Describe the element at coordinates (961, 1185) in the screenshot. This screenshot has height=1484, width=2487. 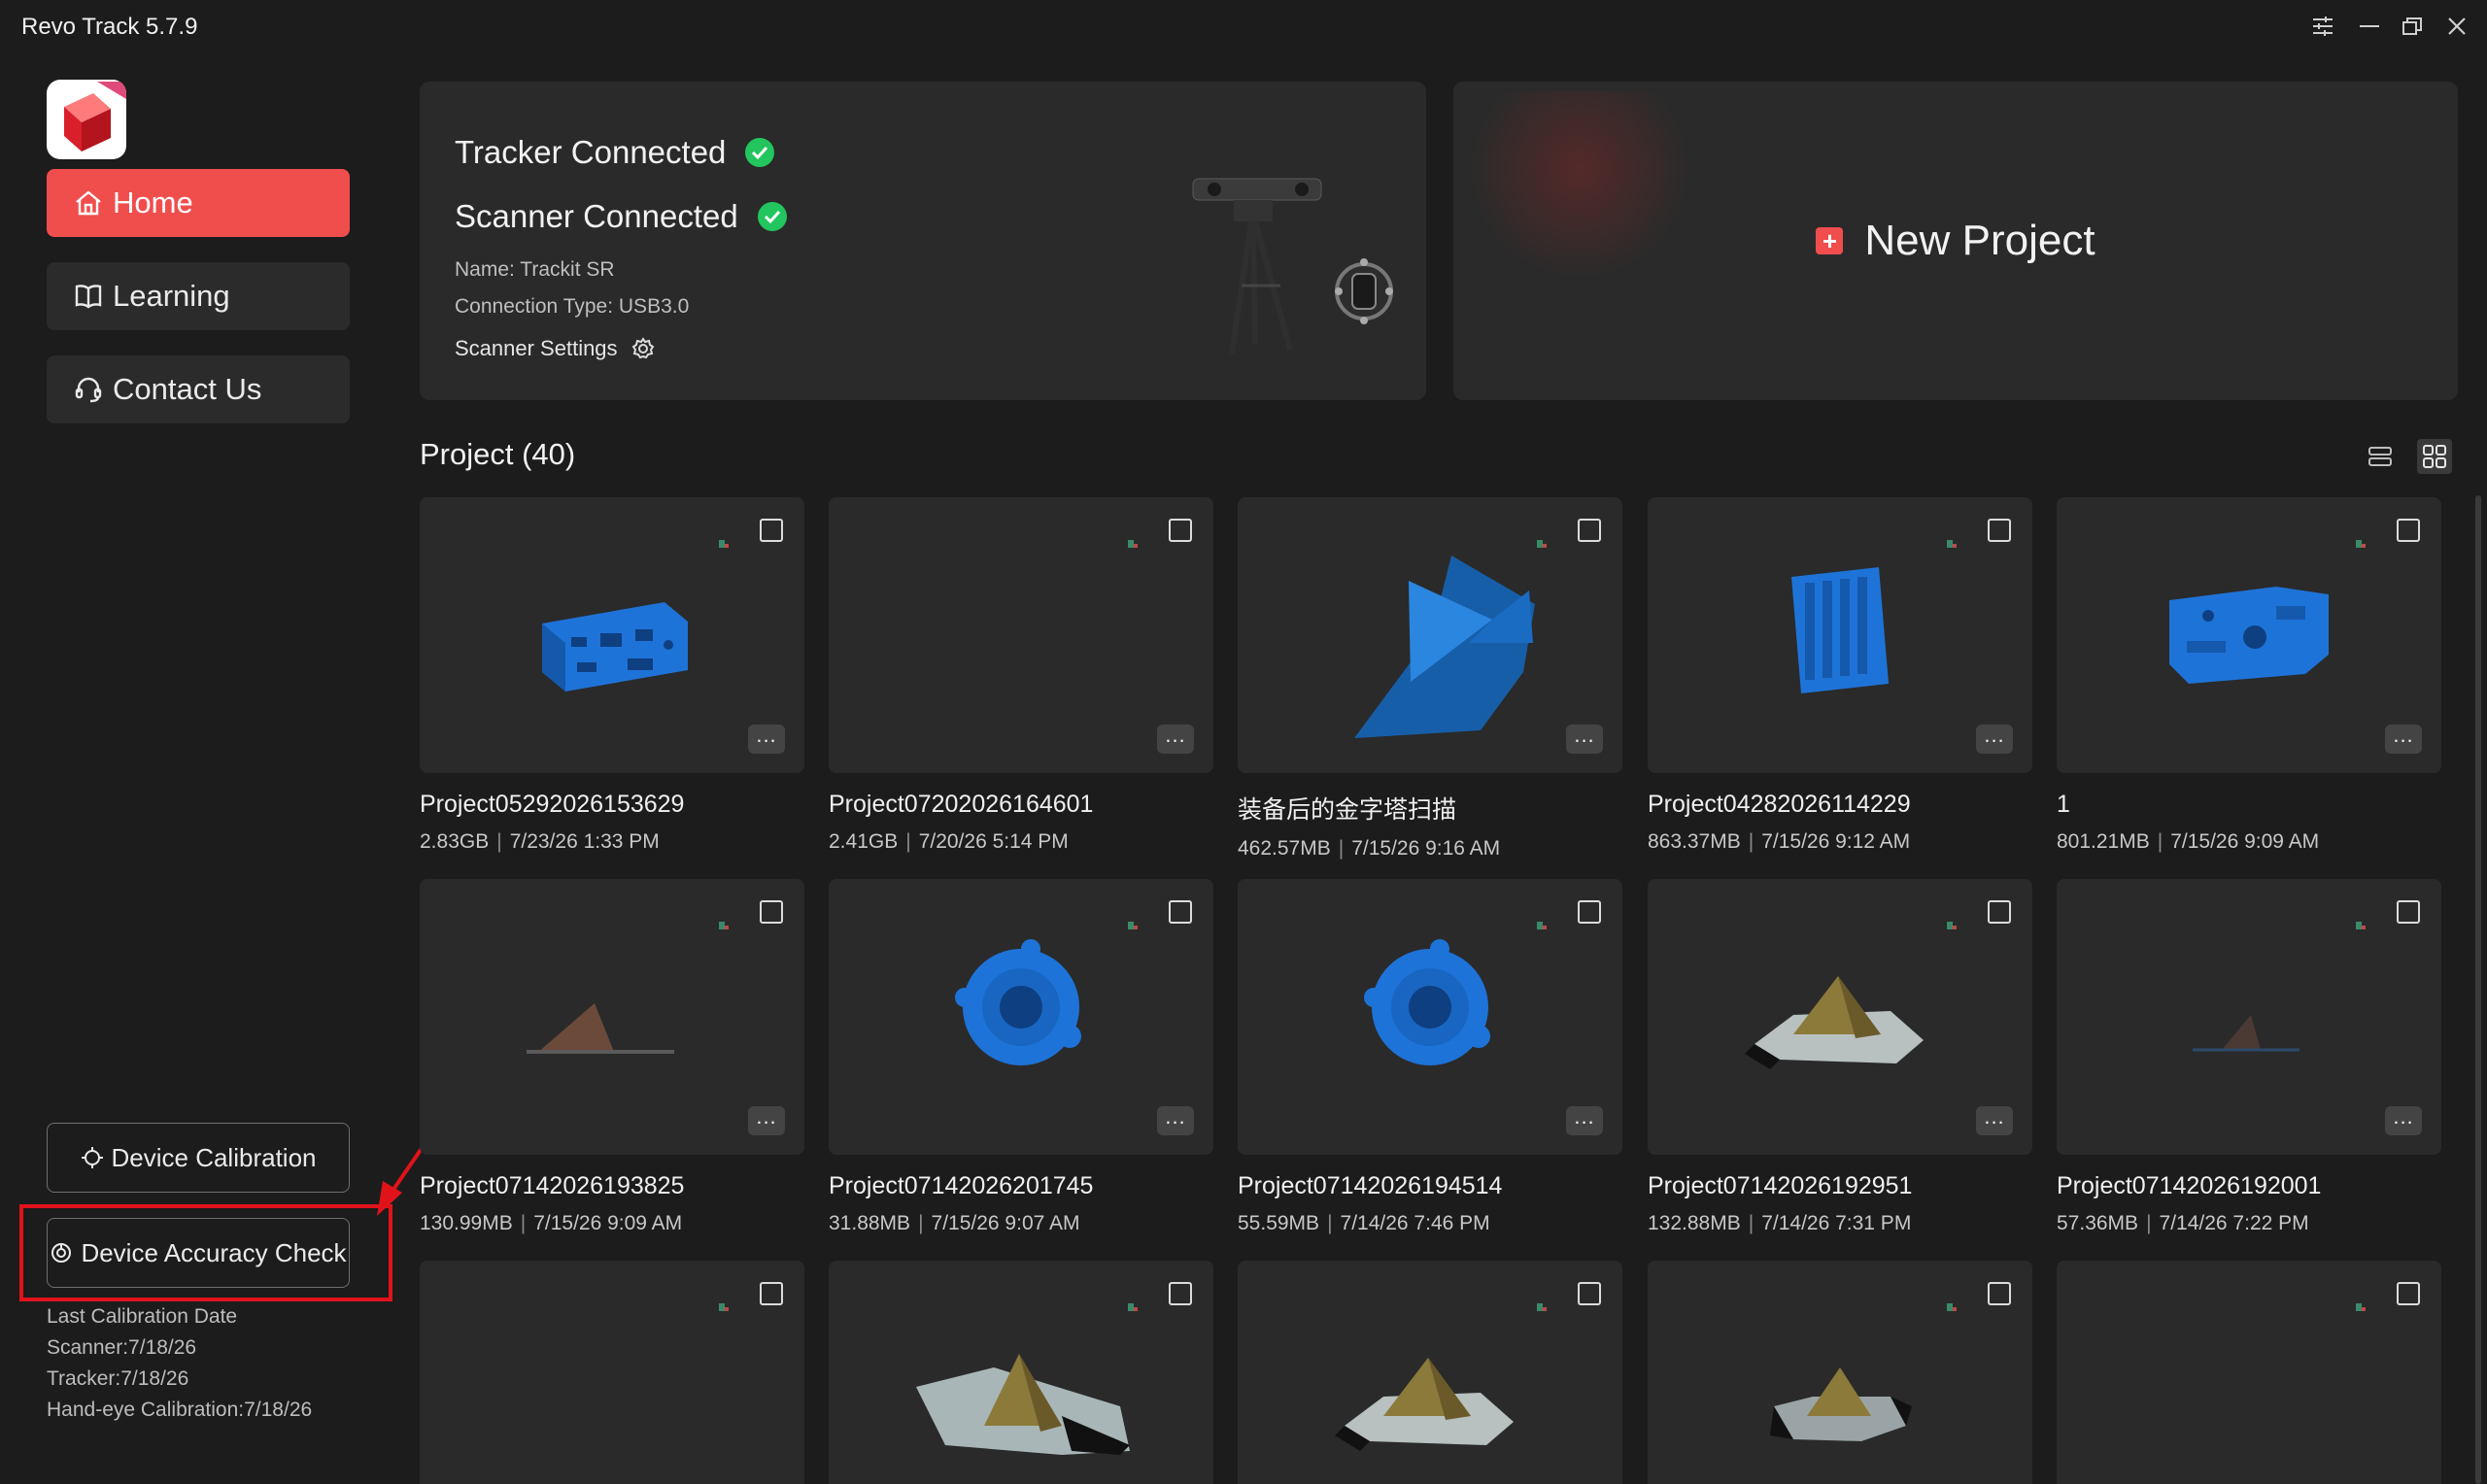
I see `project-name: Project07142026201745` at that location.